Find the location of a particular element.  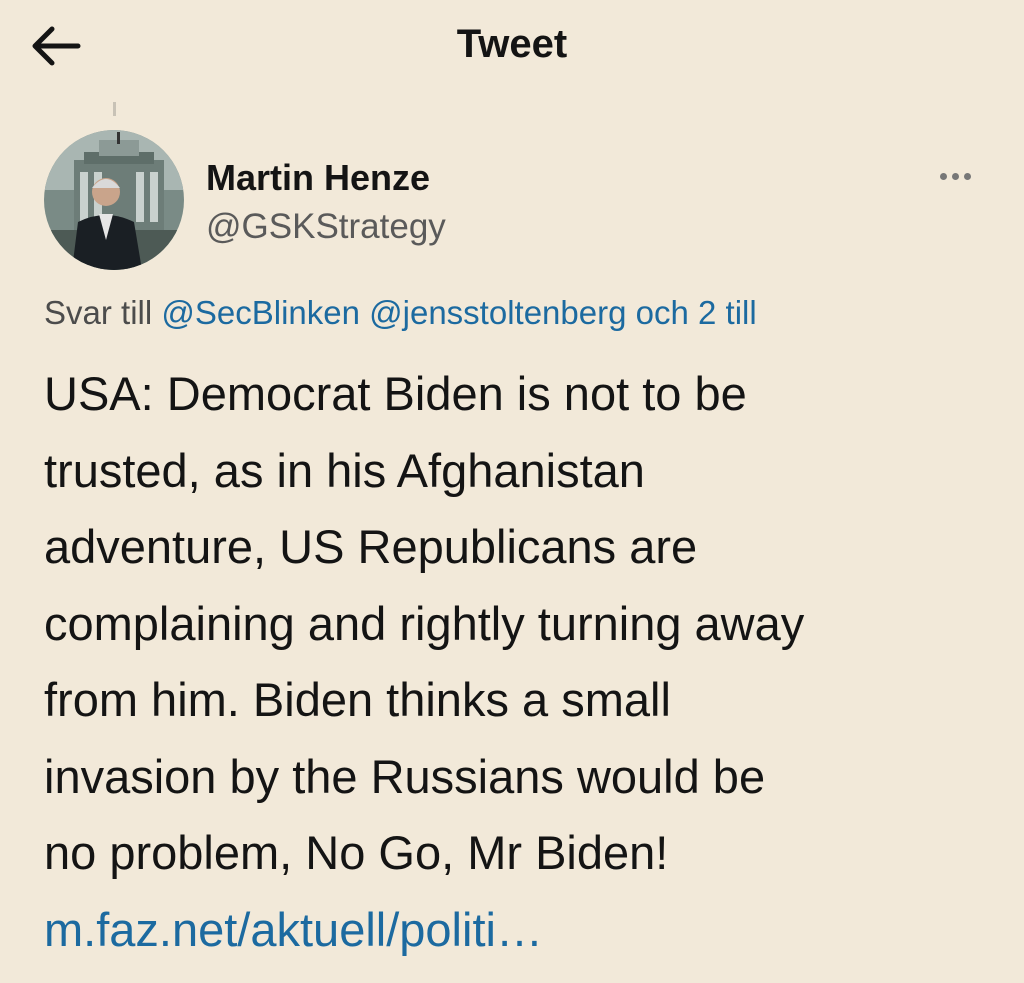

tweet-line: no problem, No Go, Mr Biden! is located at coordinates (356, 852).